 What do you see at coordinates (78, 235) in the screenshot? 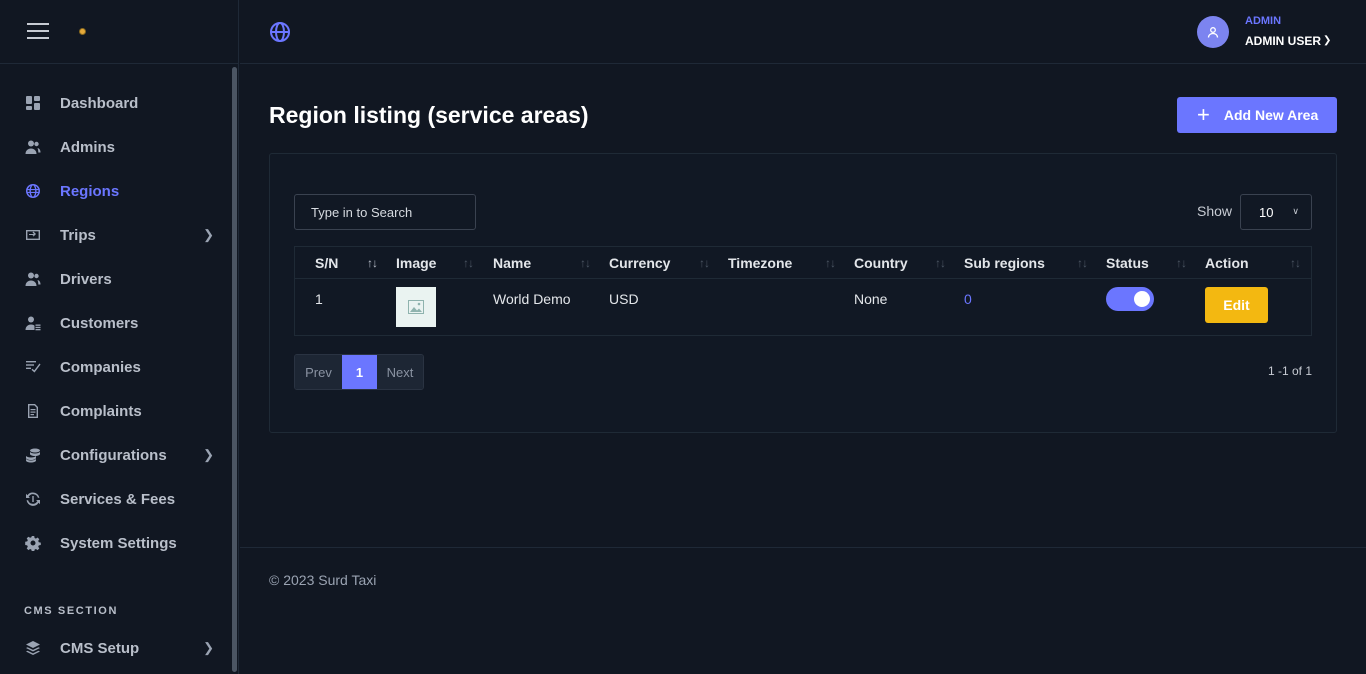
I see `sidebar-item-label: Trips` at bounding box center [78, 235].